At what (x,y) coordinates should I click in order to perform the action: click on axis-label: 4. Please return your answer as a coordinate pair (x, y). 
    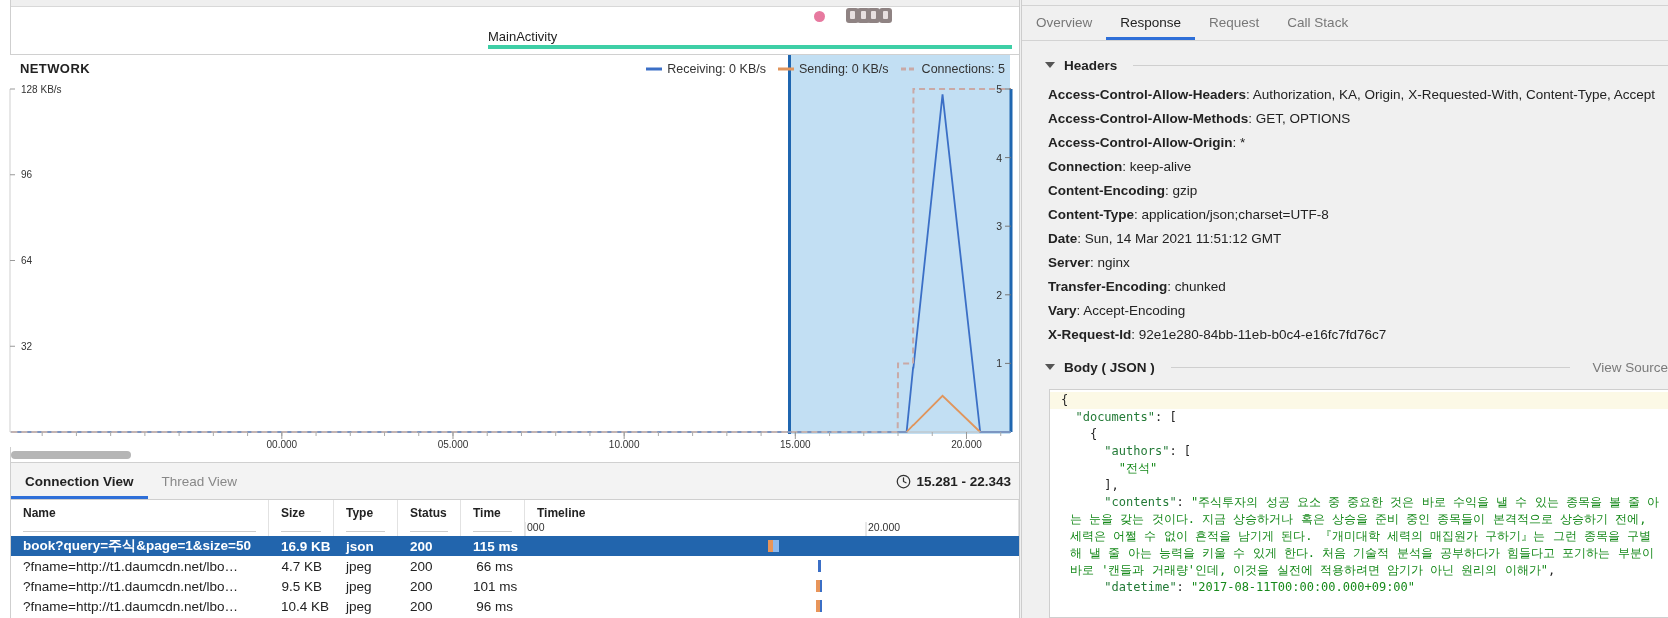
    Looking at the image, I should click on (999, 157).